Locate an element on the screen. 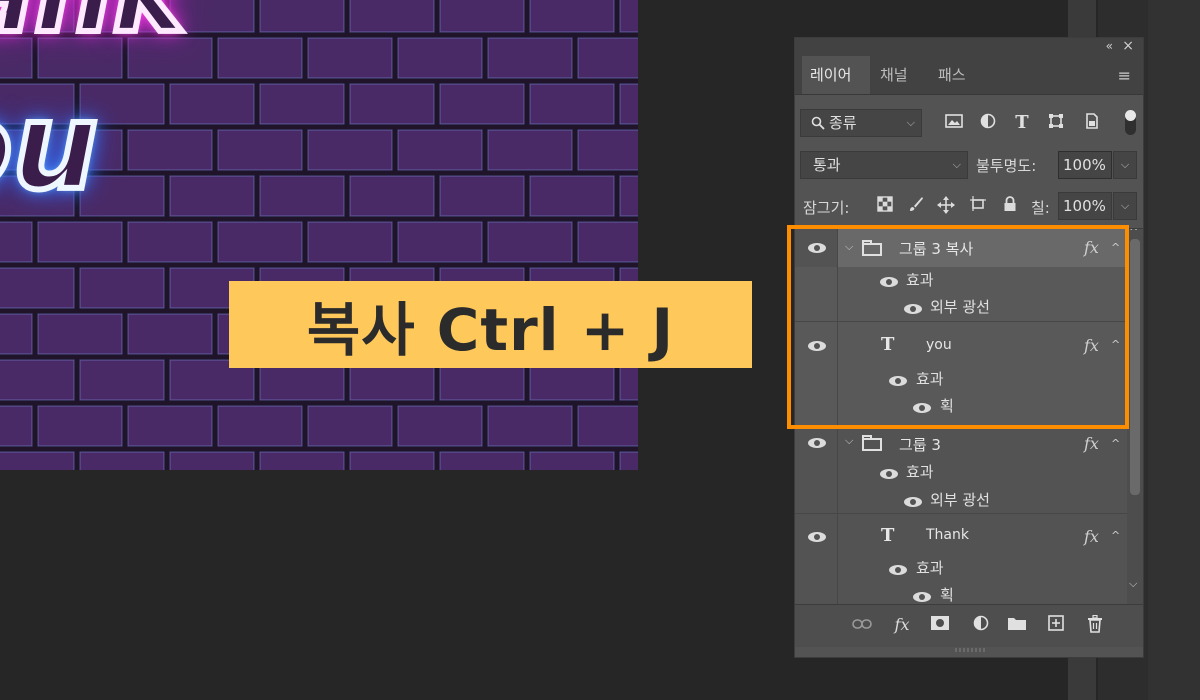 This screenshot has height=700, width=1200. layer-name: 그룹 3 is located at coordinates (920, 444).